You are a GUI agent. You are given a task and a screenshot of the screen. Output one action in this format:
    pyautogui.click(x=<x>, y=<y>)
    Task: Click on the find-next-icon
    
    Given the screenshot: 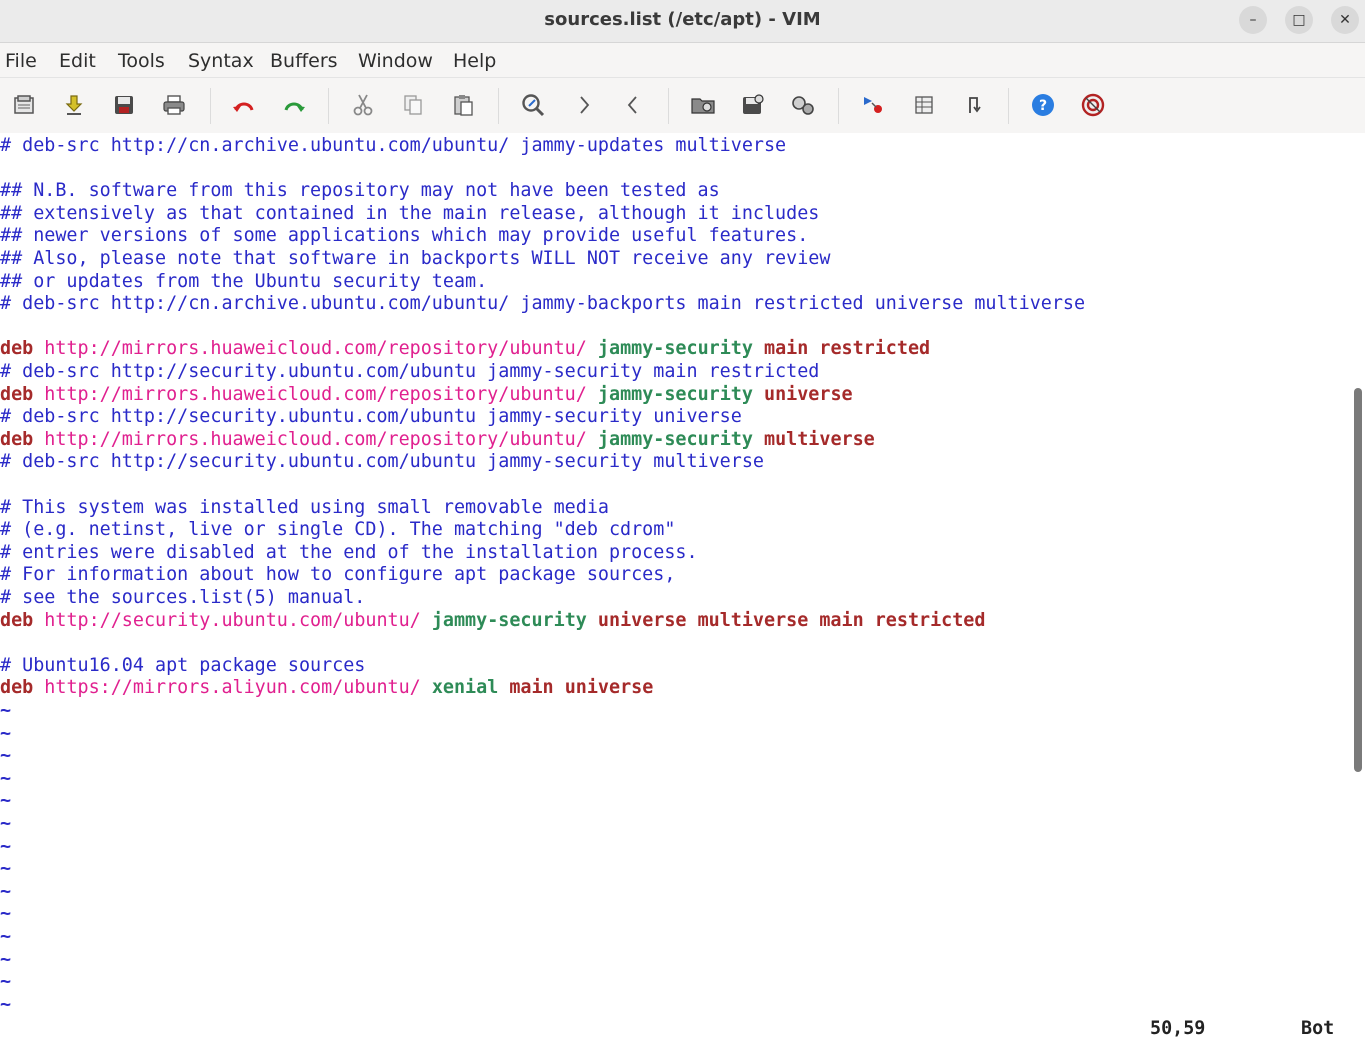 What is the action you would take?
    pyautogui.click(x=585, y=105)
    